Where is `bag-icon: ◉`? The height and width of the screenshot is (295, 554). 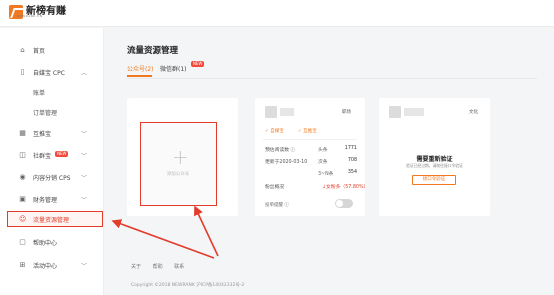 bag-icon: ◉ is located at coordinates (22, 176).